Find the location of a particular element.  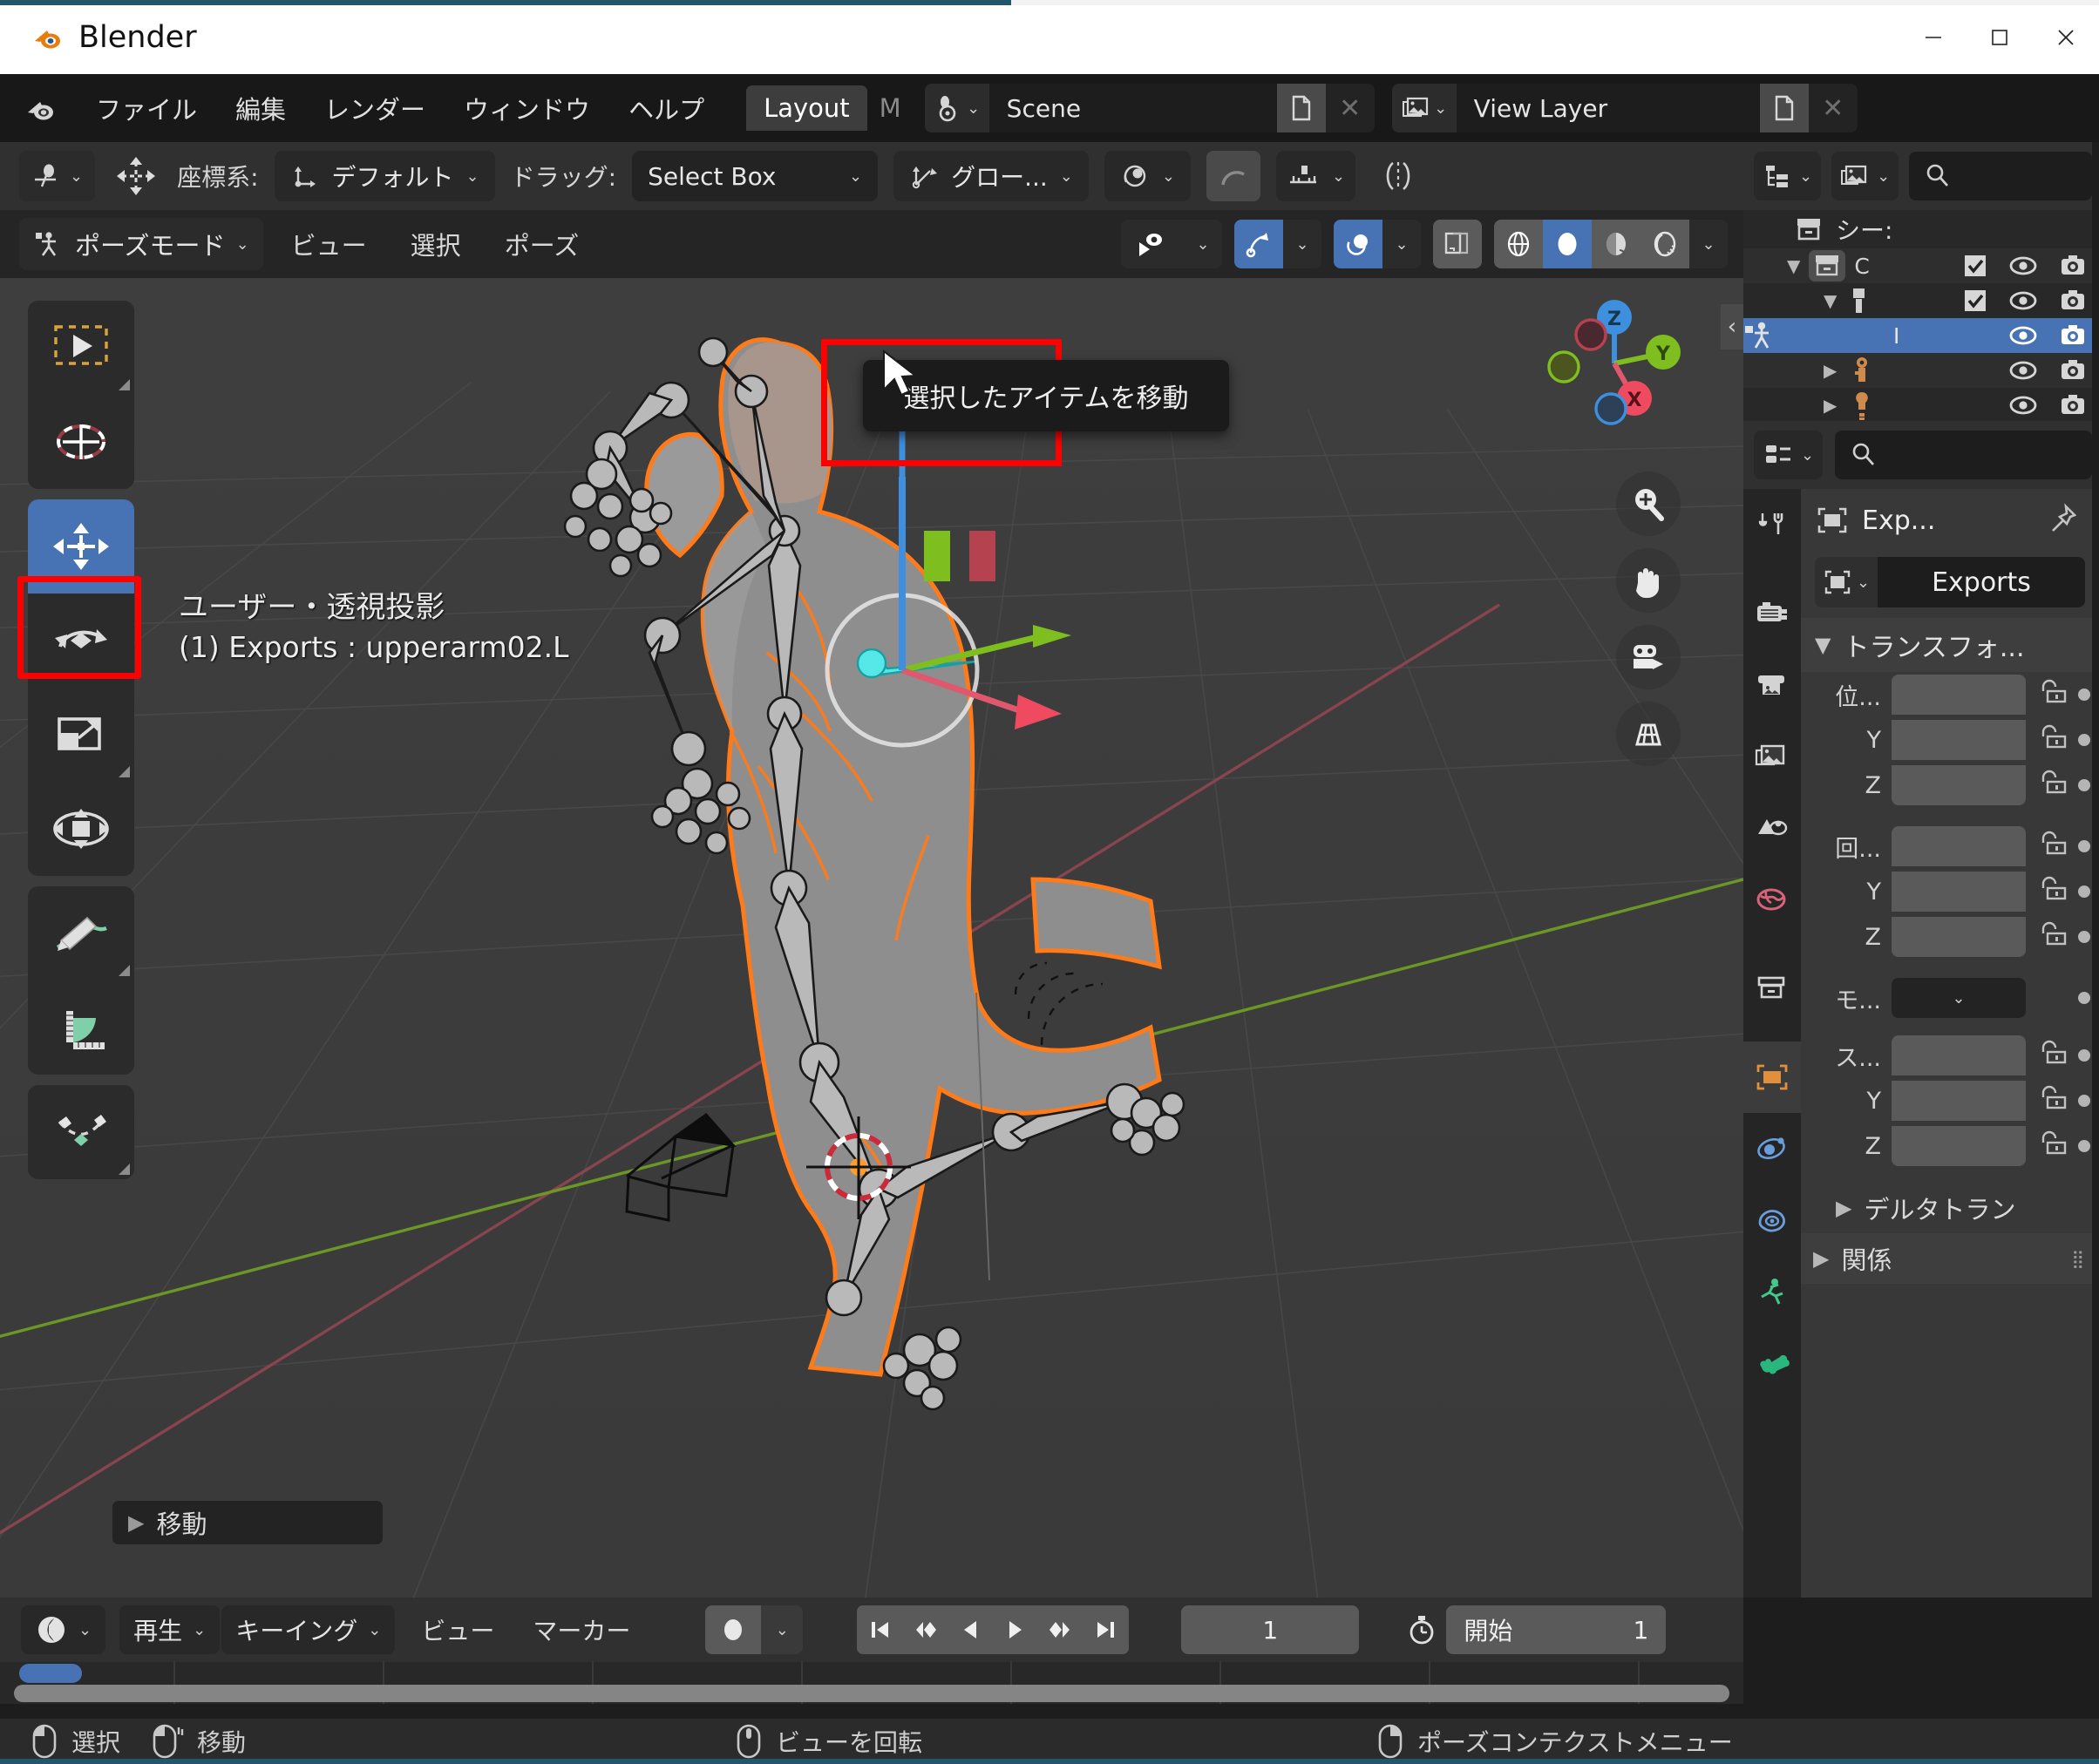

viewport-menu-pose: ポーズ is located at coordinates (542, 244).